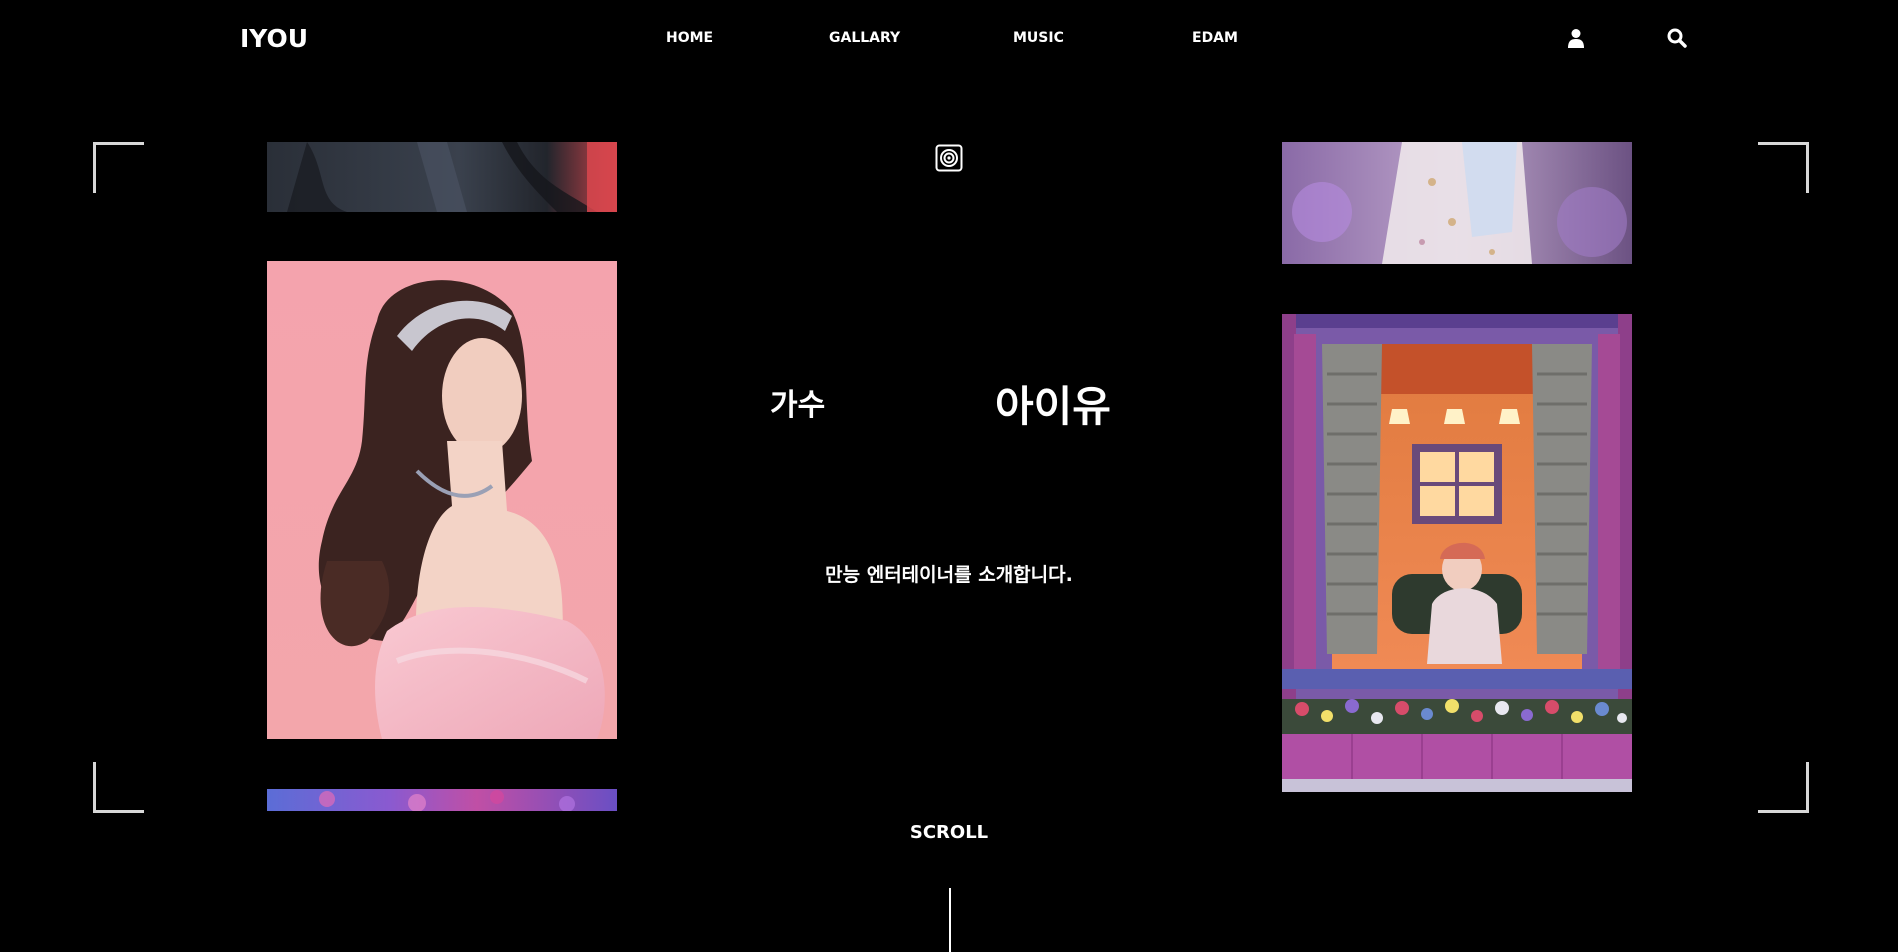 The width and height of the screenshot is (1898, 952). Describe the element at coordinates (1457, 553) in the screenshot. I see `photo-window-scene` at that location.